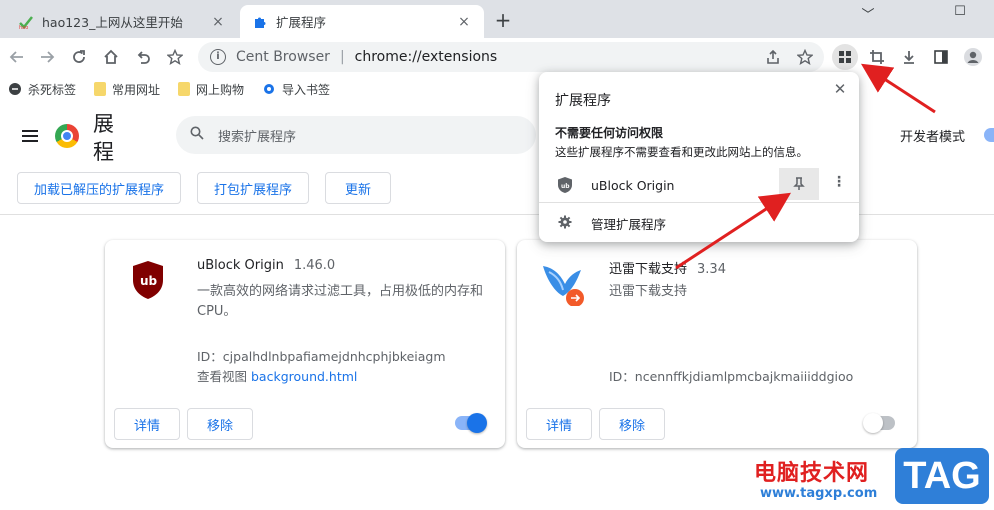  I want to click on bookmark-label: 常用网址, so click(136, 89).